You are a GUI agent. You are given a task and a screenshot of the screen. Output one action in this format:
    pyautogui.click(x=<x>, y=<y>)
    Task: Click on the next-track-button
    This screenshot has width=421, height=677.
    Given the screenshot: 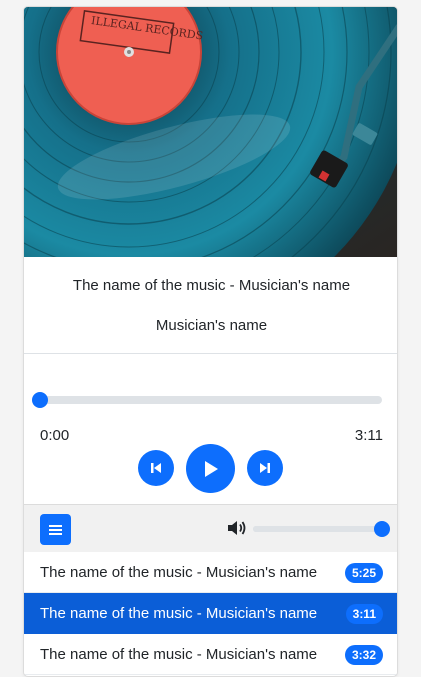 What is the action you would take?
    pyautogui.click(x=265, y=468)
    